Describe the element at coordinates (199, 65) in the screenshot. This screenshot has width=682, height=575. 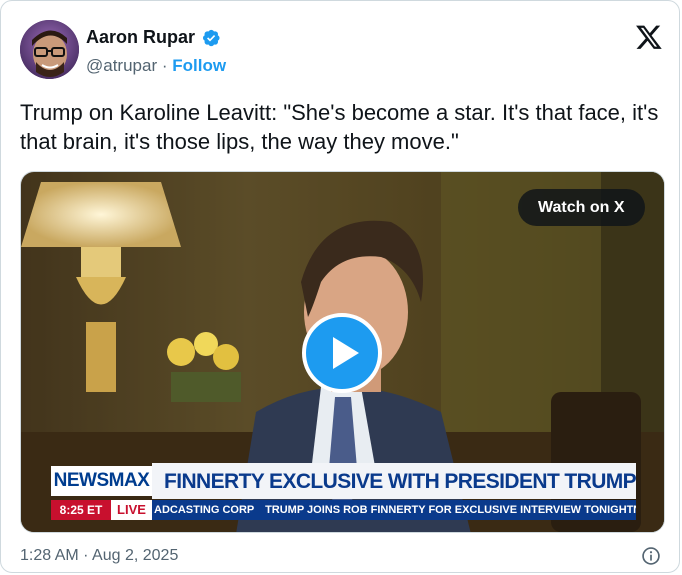
I see `follow-button: Follow` at that location.